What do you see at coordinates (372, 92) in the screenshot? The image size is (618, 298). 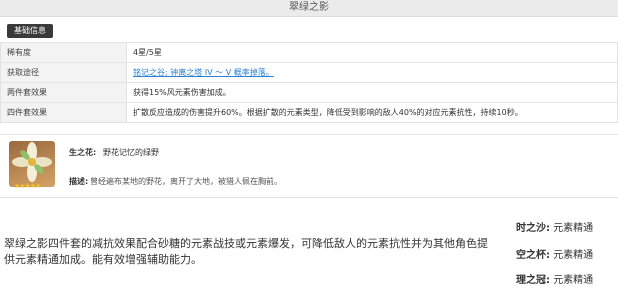 I see `two-piece-value: 获得15%风元素伤害加成。` at bounding box center [372, 92].